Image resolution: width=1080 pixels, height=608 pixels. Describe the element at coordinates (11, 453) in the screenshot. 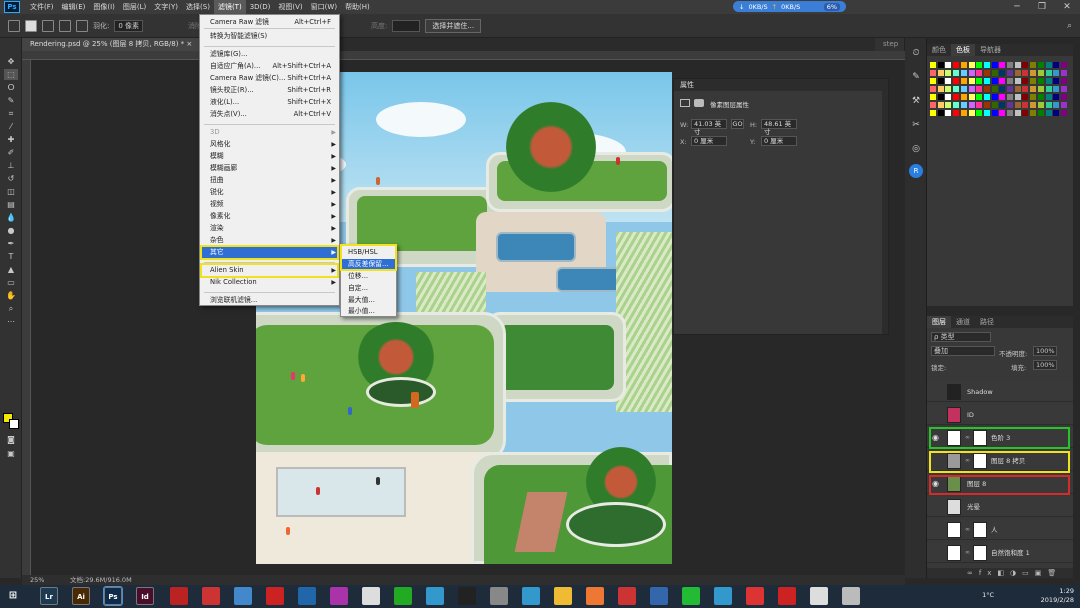

I see `screen-mode-icon: ▣` at that location.